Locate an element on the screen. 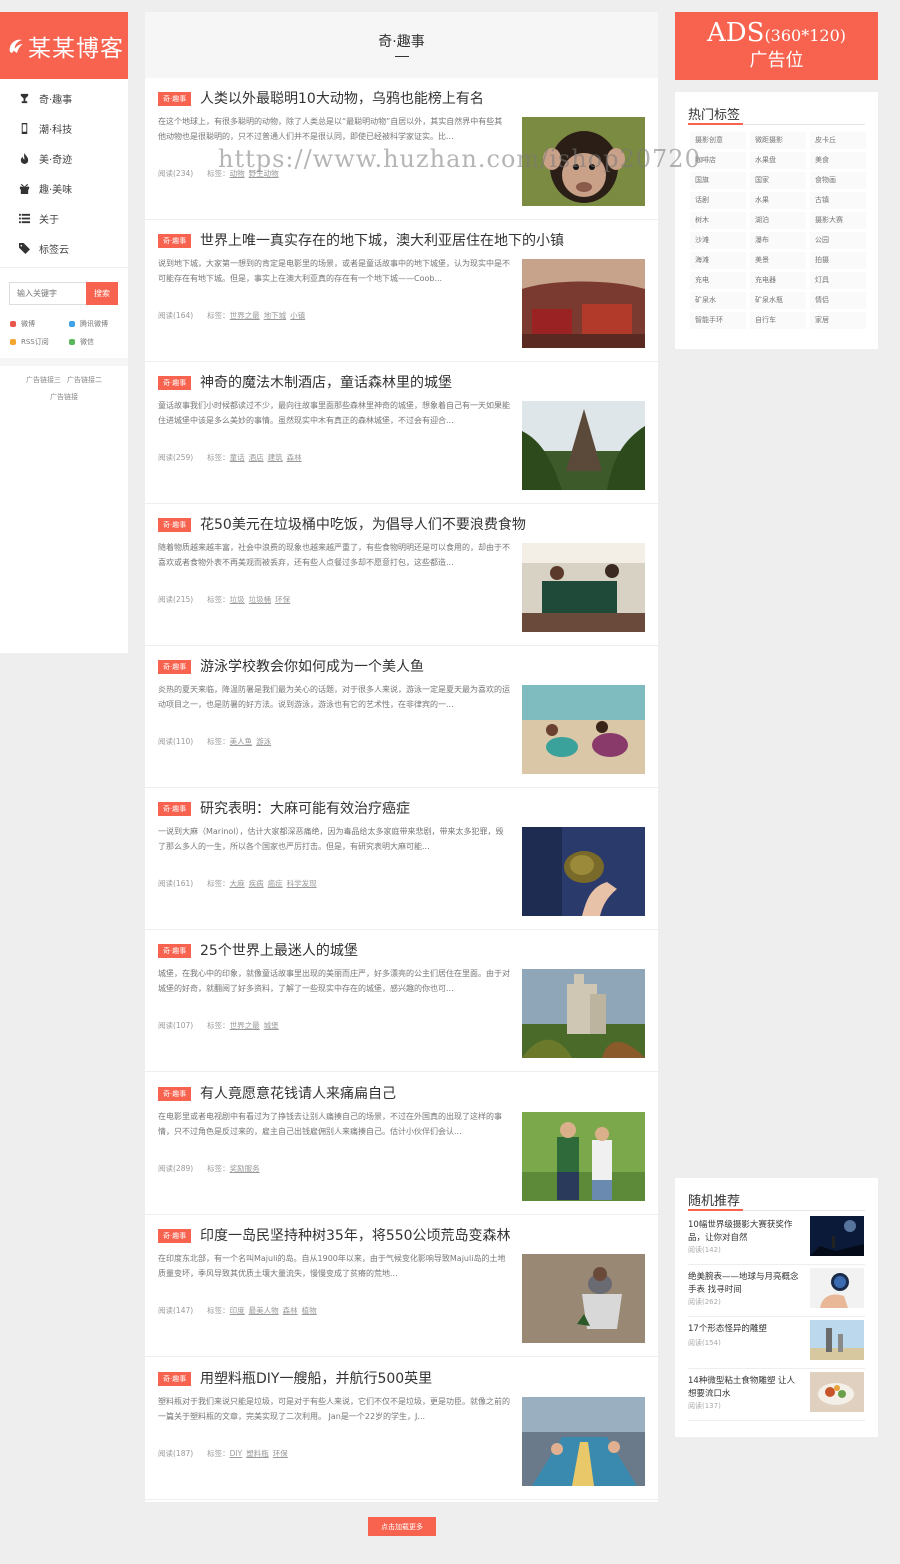 This screenshot has height=1564, width=900. search-input is located at coordinates (47, 293).